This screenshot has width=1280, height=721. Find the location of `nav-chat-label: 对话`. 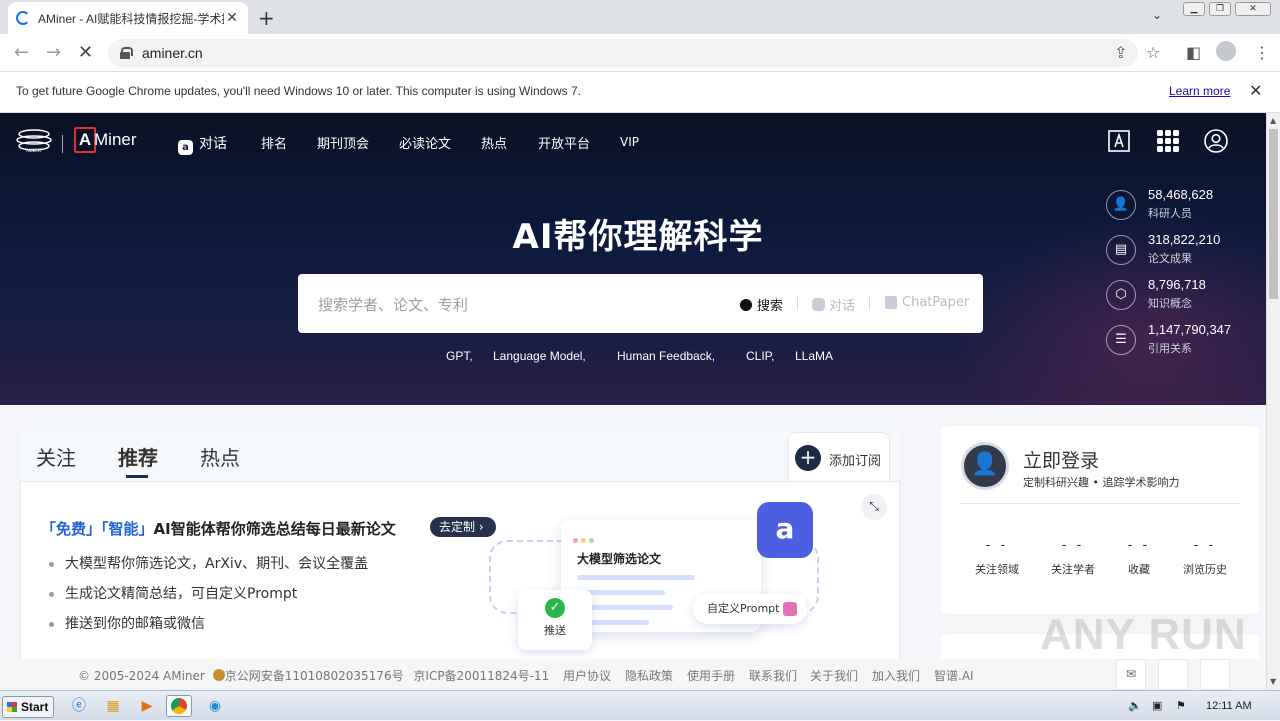

nav-chat-label: 对话 is located at coordinates (213, 144).